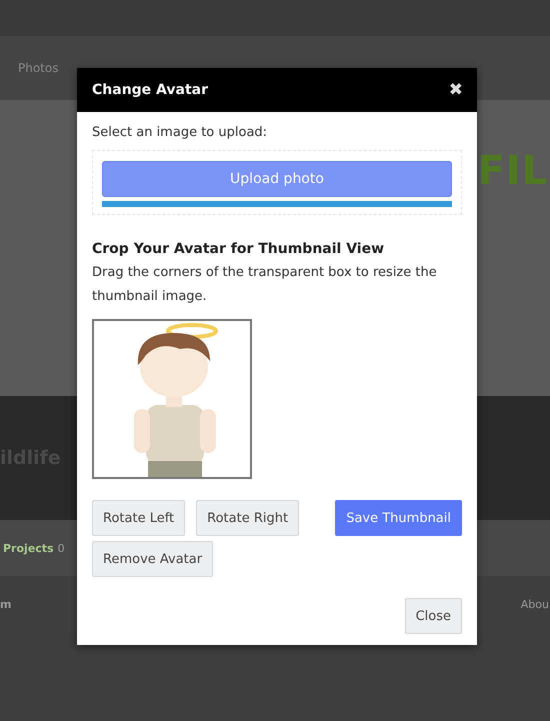 This screenshot has width=550, height=721. What do you see at coordinates (61, 548) in the screenshot?
I see `stat-count: 0` at bounding box center [61, 548].